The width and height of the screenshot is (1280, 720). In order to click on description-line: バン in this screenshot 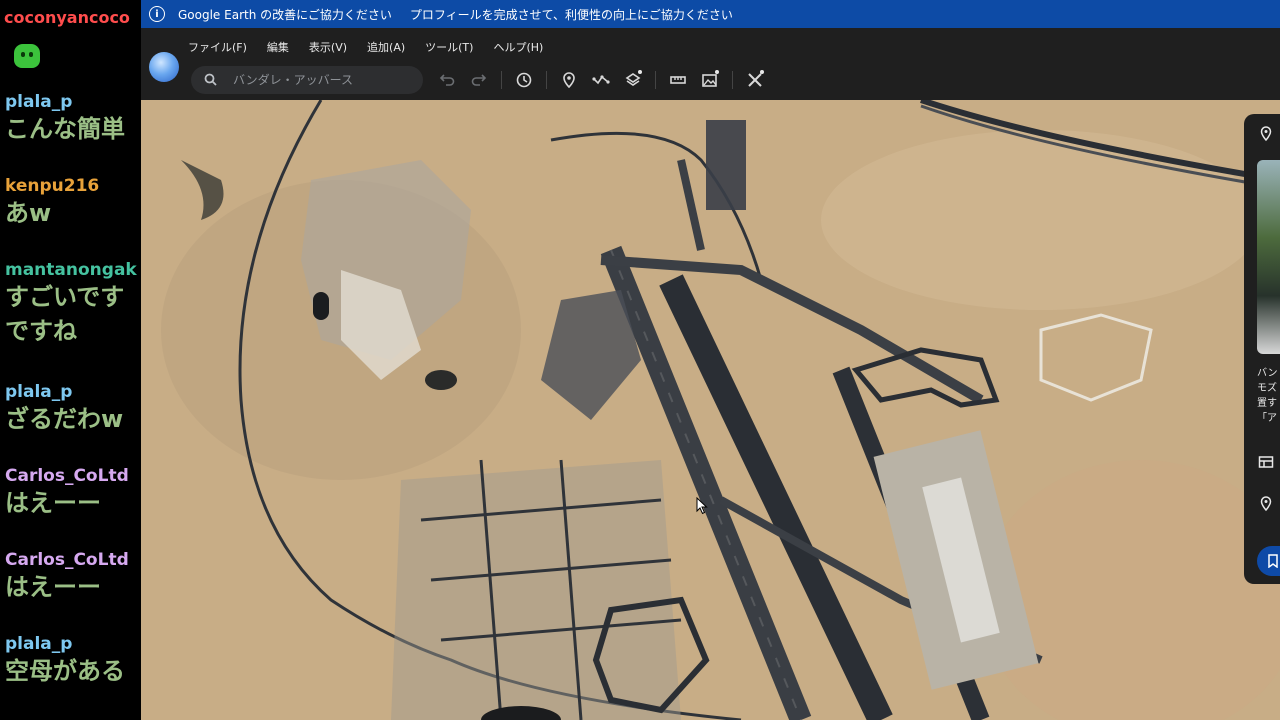, I will do `click(1267, 373)`.